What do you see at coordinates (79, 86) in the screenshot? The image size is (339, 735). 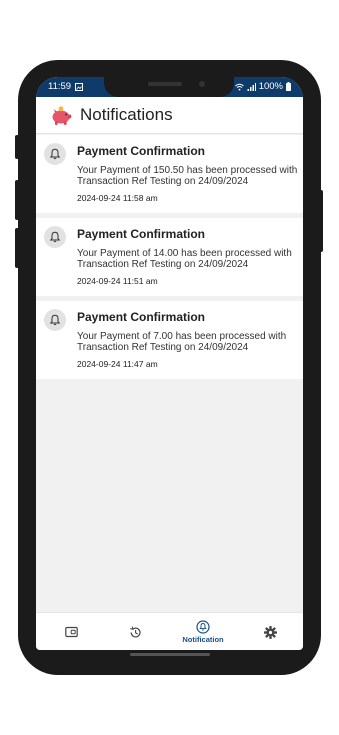 I see `gallery-notification-icon` at bounding box center [79, 86].